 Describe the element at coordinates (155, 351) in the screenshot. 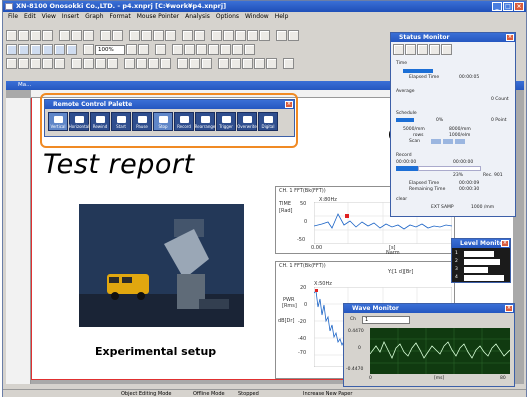

I see `photo-caption: Experimental setup` at that location.